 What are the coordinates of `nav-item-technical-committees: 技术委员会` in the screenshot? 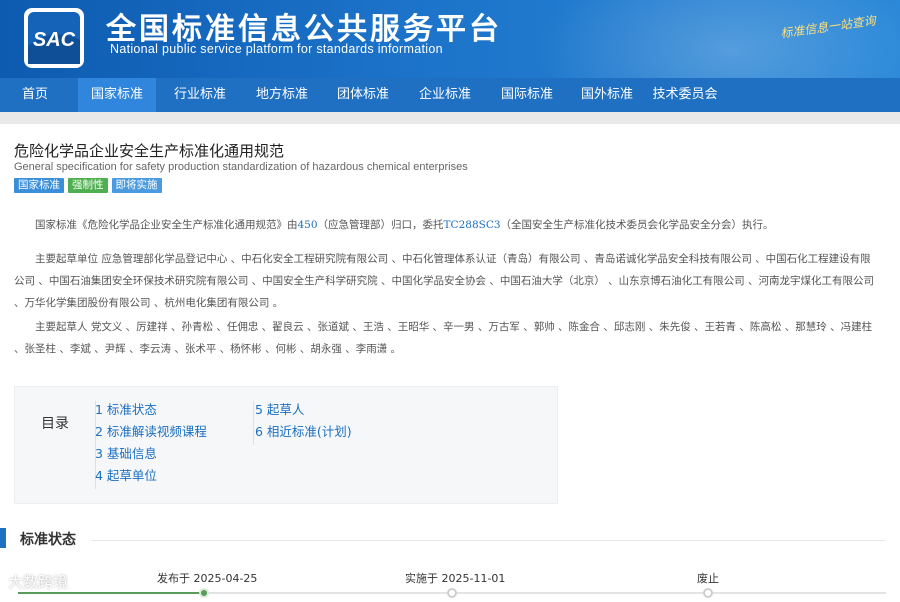 It's located at (685, 95).